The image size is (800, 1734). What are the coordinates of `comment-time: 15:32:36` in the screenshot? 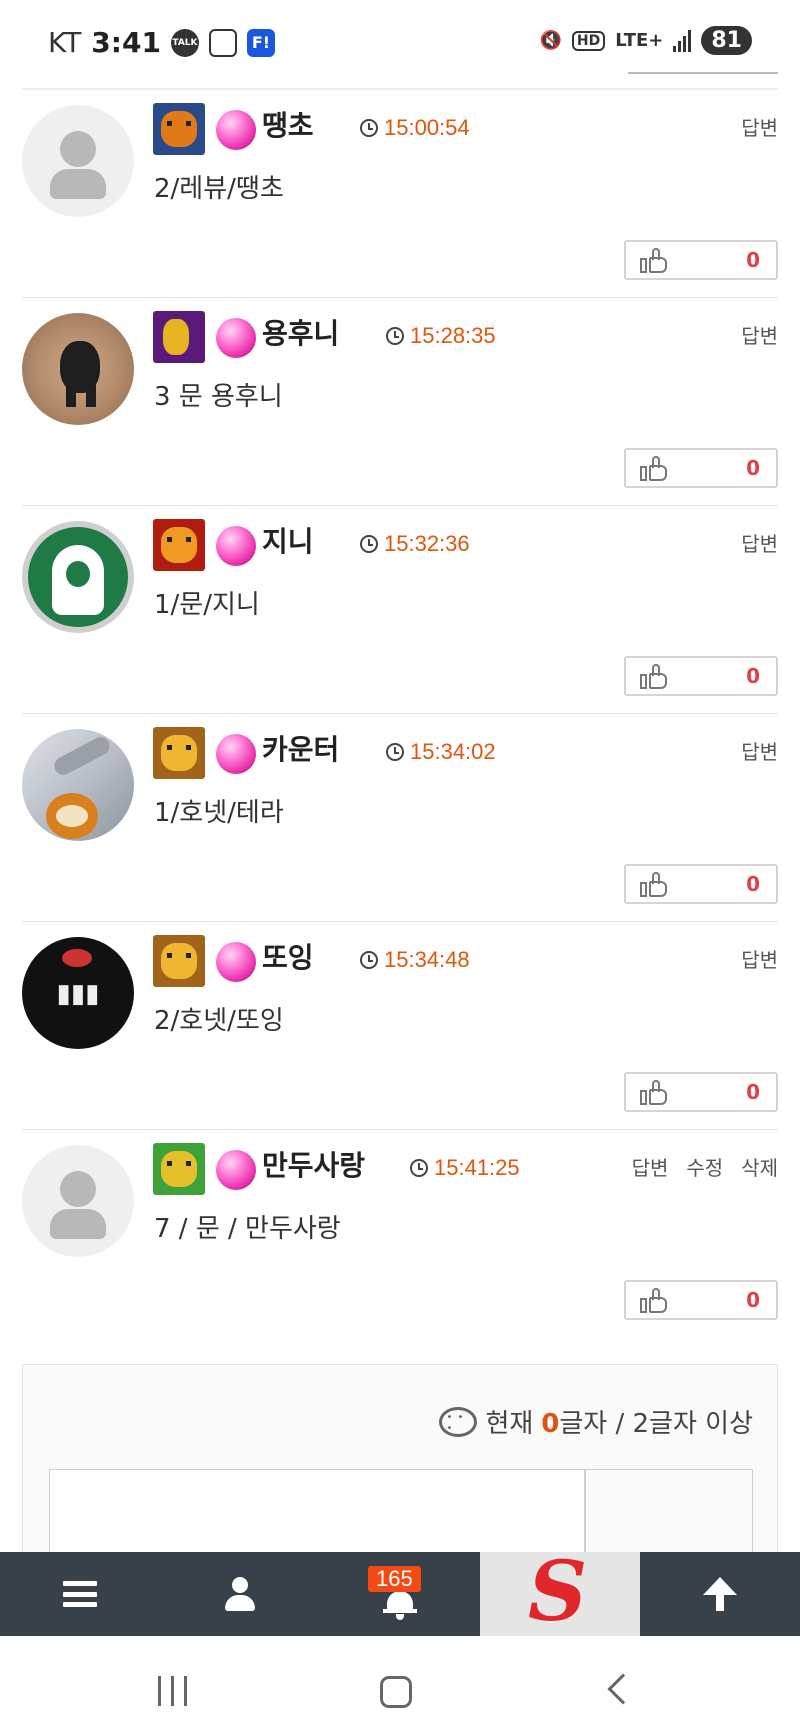 It's located at (415, 544).